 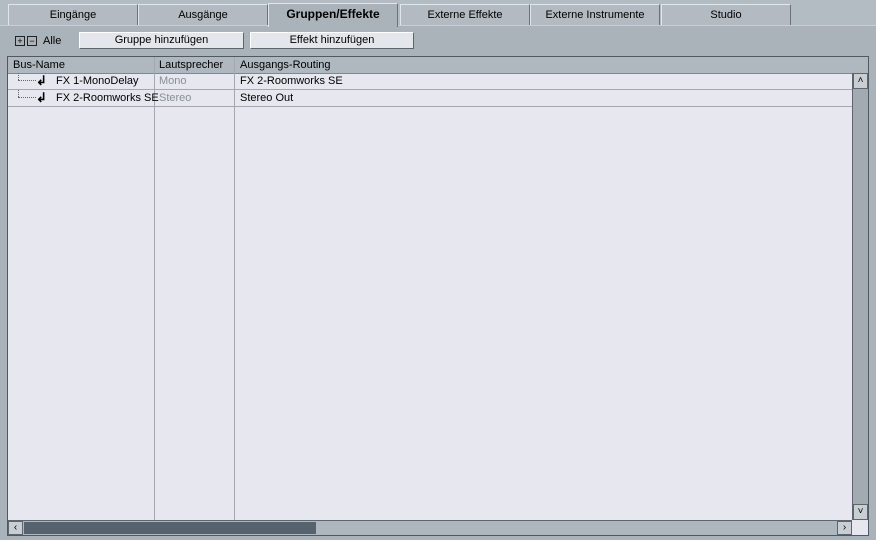 What do you see at coordinates (161, 40) in the screenshot?
I see `add-group-button: Gruppe hinzufügen` at bounding box center [161, 40].